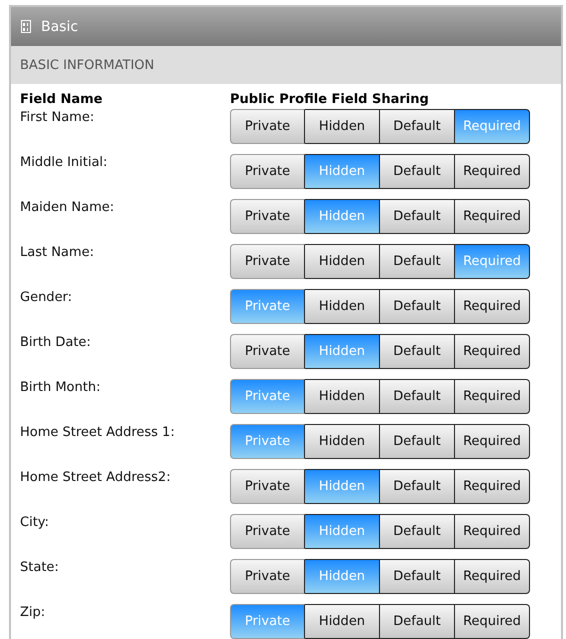 The width and height of the screenshot is (566, 639). I want to click on section-title: BASIC INFORMATION, so click(87, 65).